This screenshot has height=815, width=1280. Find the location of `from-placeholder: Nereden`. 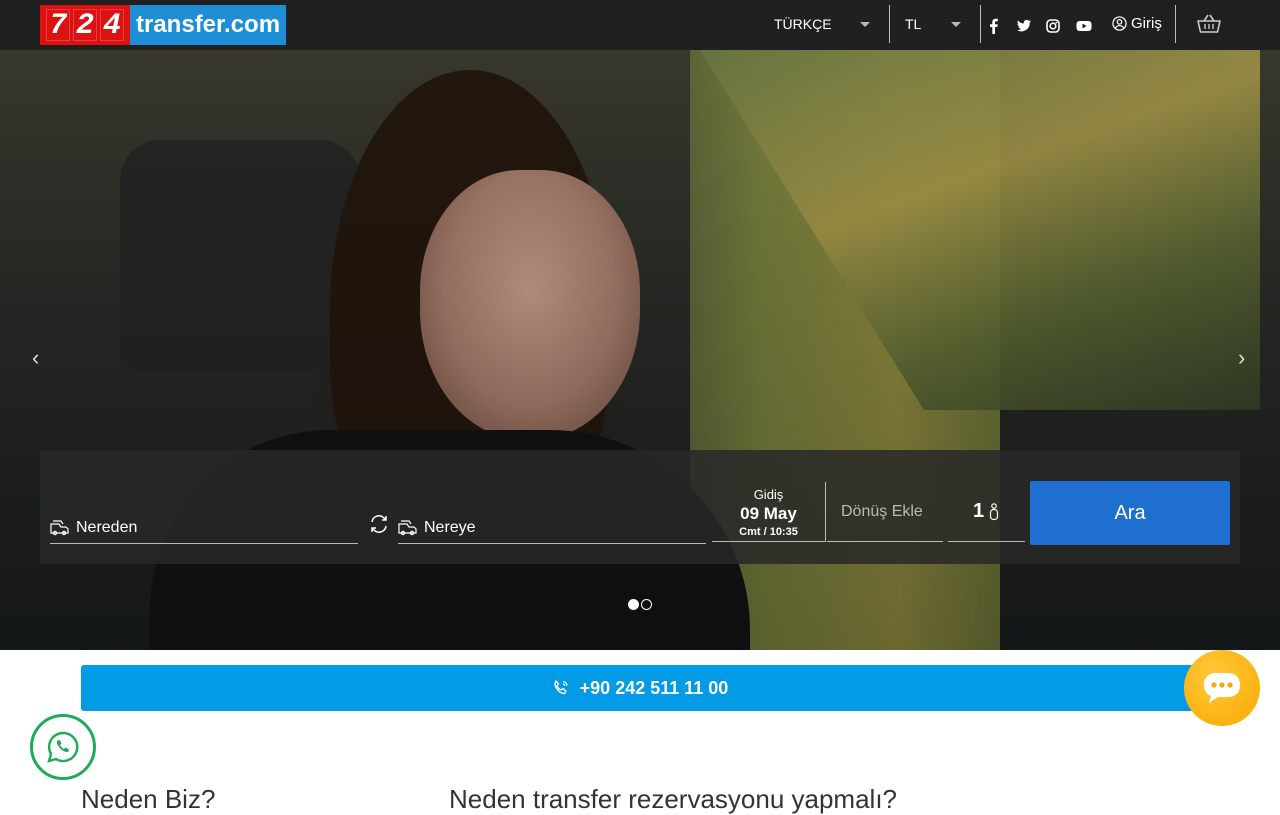

from-placeholder: Nereden is located at coordinates (107, 527).